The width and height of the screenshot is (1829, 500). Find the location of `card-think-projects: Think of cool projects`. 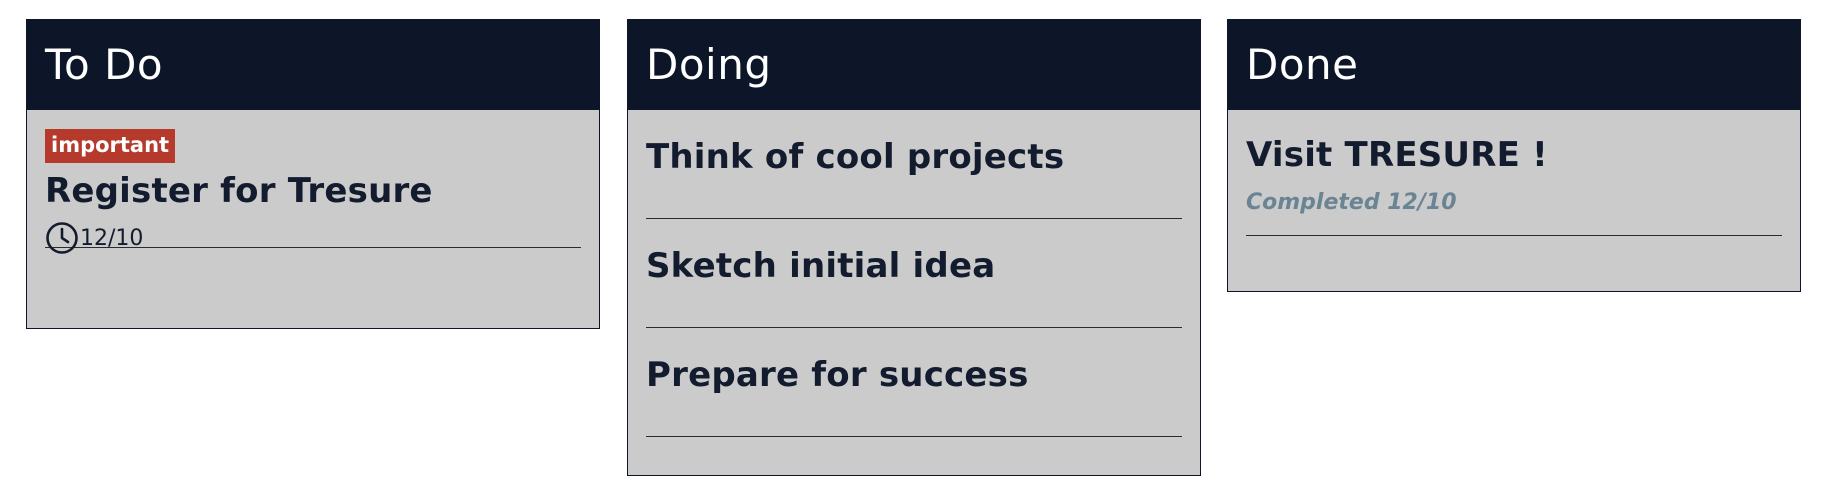

card-think-projects: Think of cool projects is located at coordinates (914, 164).